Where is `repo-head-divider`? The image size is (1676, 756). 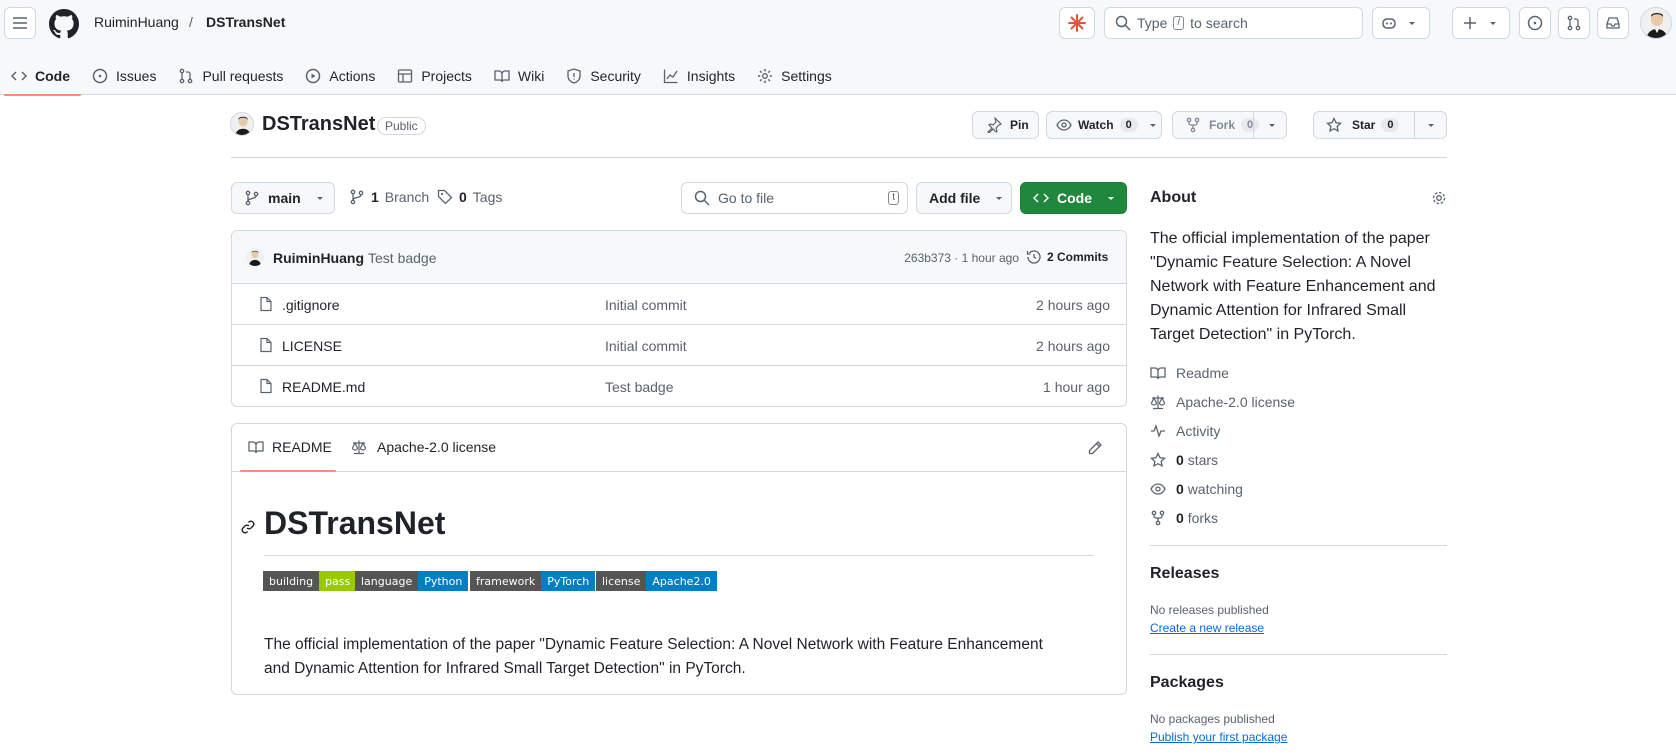 repo-head-divider is located at coordinates (839, 157).